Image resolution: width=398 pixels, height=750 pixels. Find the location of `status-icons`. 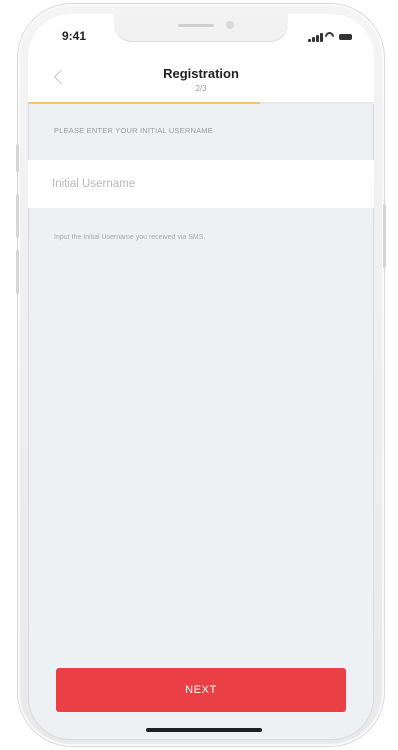

status-icons is located at coordinates (330, 36).